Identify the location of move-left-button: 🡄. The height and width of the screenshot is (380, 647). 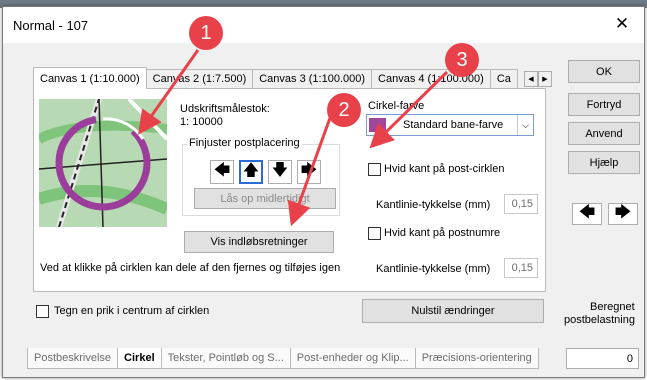
(222, 172).